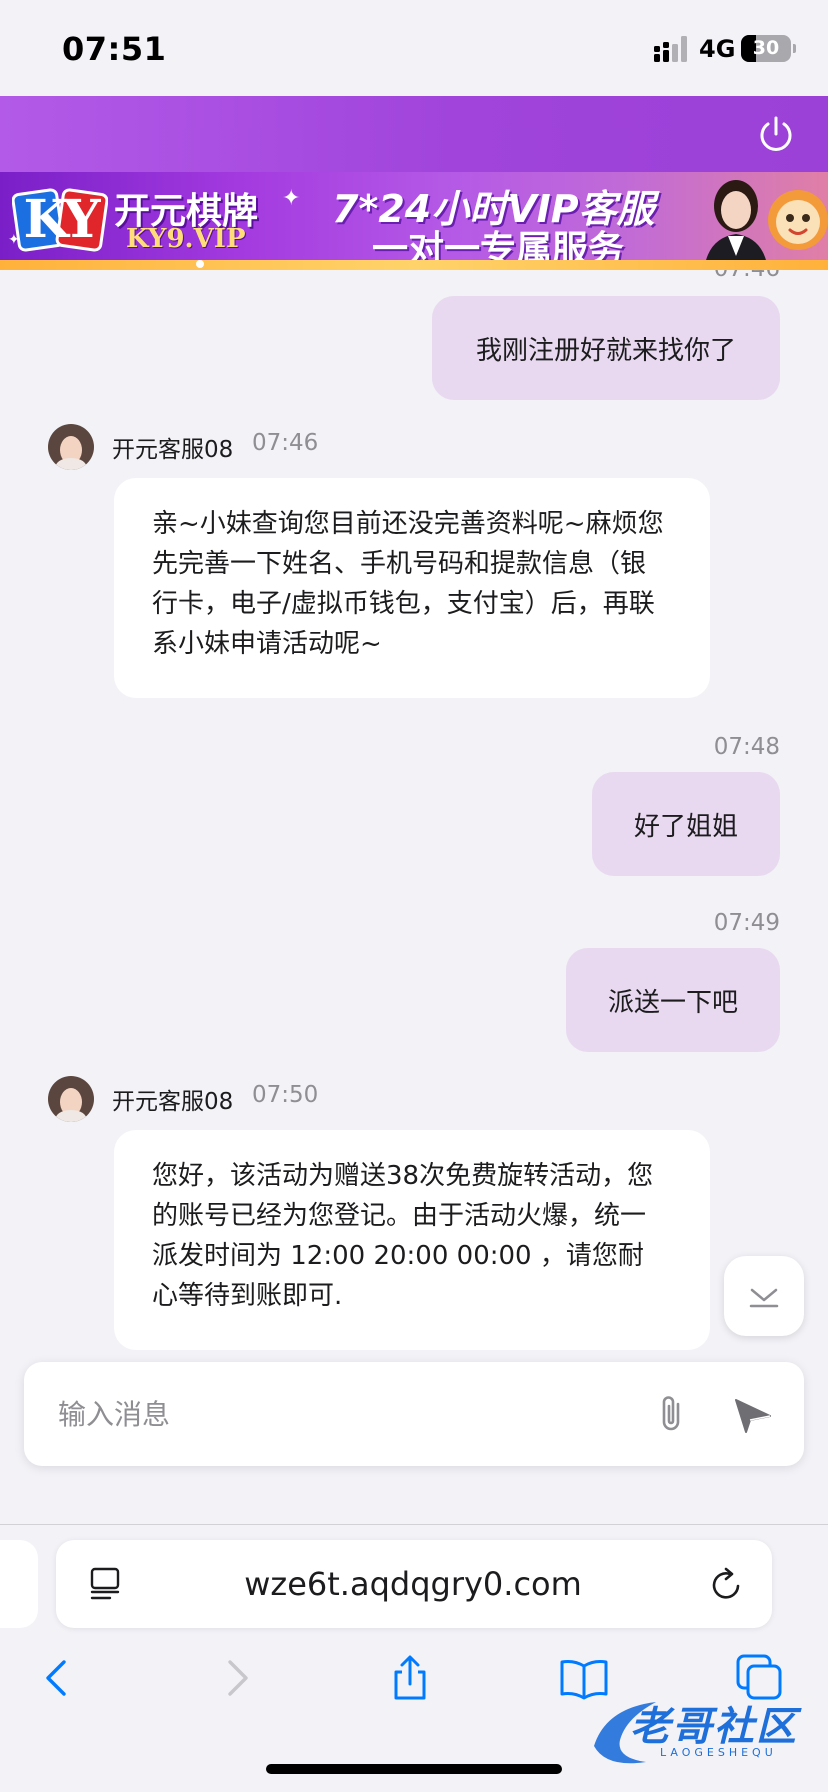  Describe the element at coordinates (714, 1727) in the screenshot. I see `watermark-text: 老哥社区` at that location.